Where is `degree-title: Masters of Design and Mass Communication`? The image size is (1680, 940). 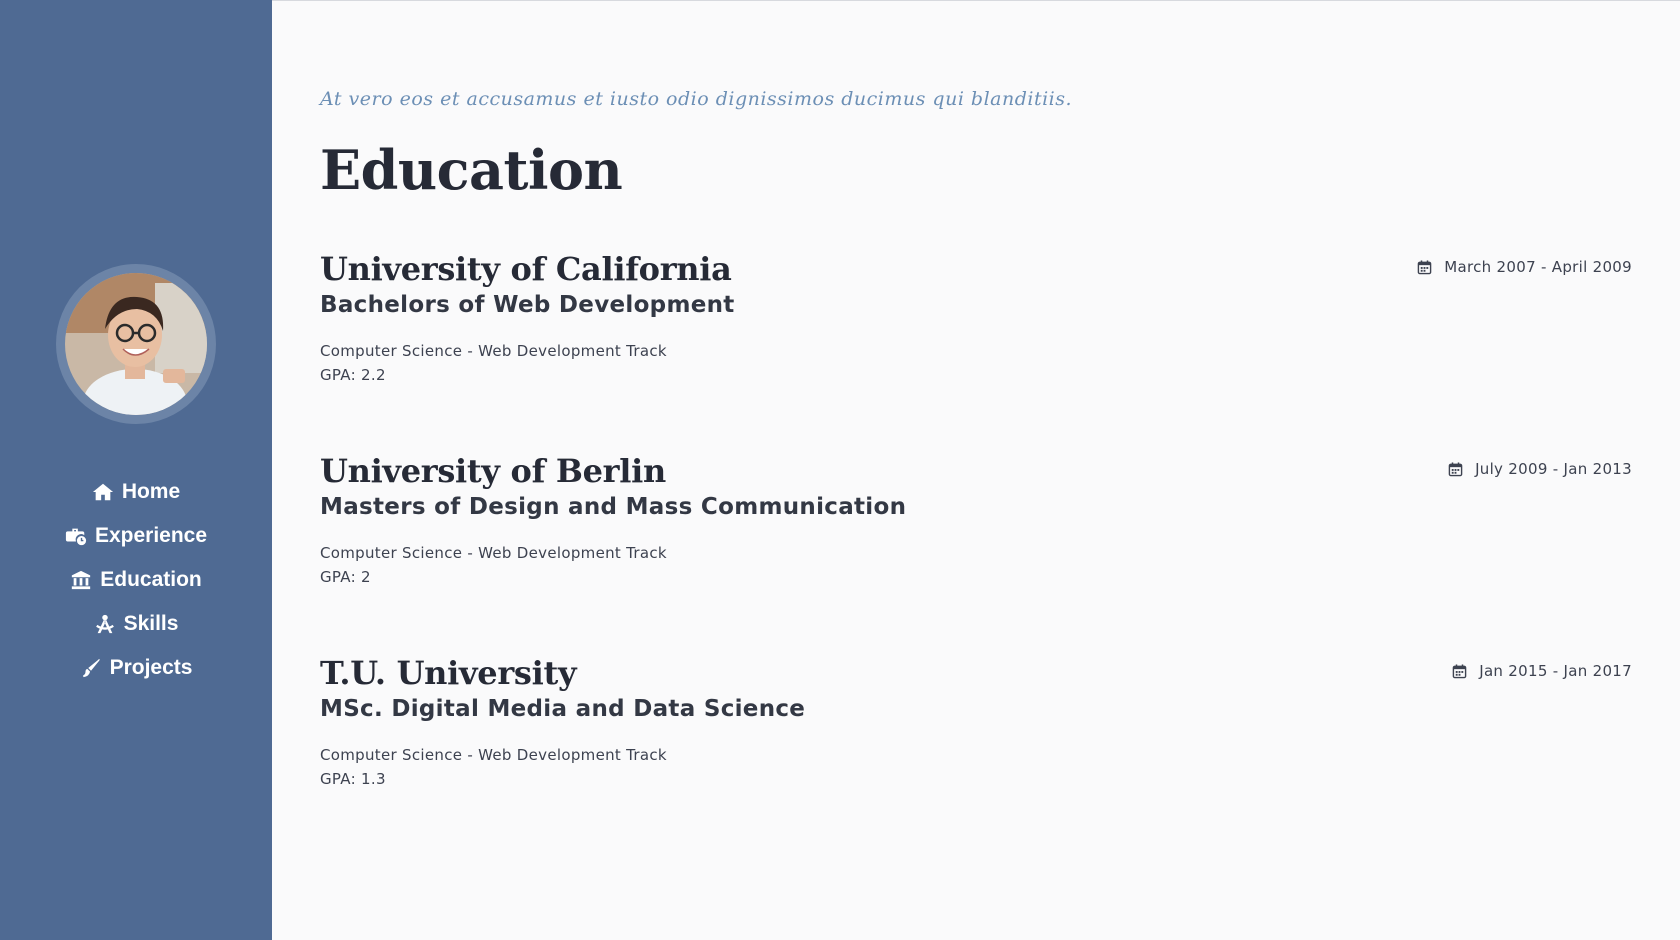
degree-title: Masters of Design and Mass Communication is located at coordinates (613, 507).